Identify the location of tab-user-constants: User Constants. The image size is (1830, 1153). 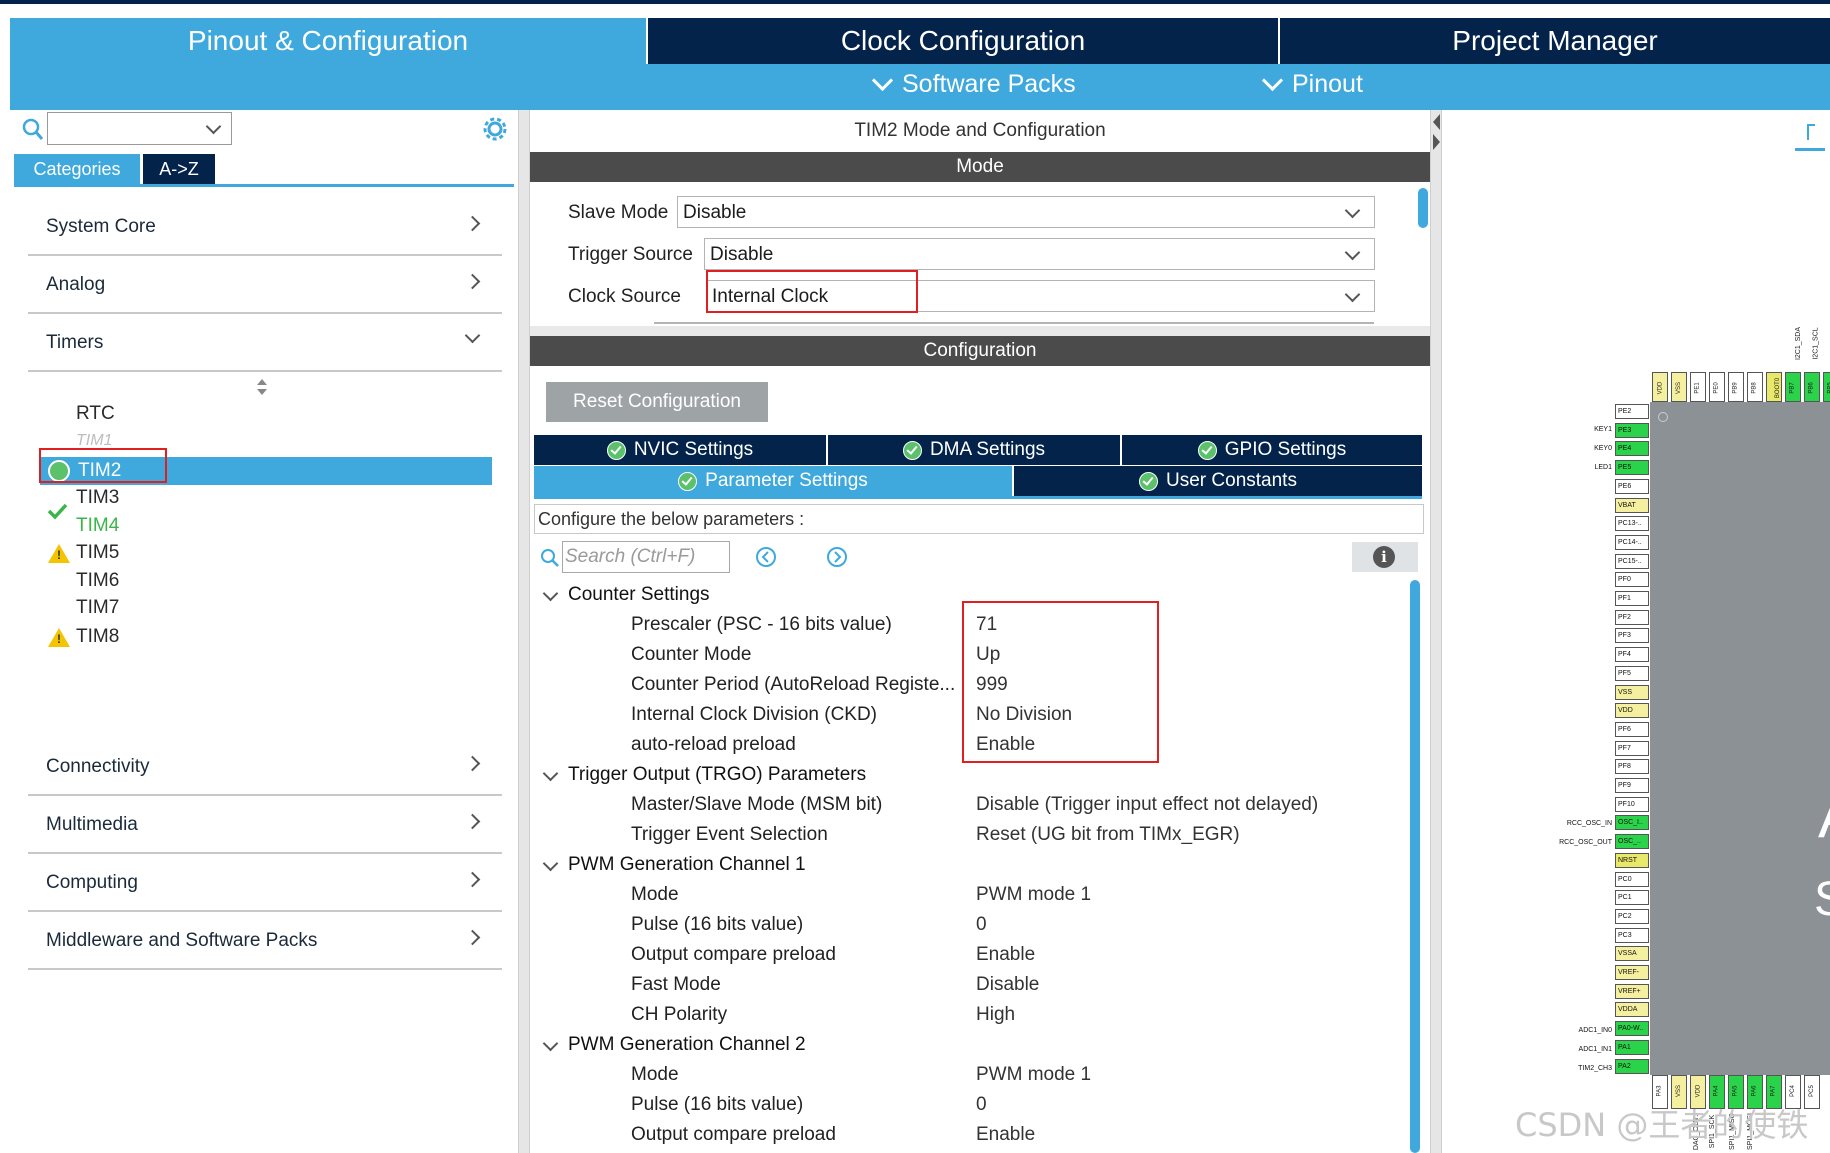
(1218, 481).